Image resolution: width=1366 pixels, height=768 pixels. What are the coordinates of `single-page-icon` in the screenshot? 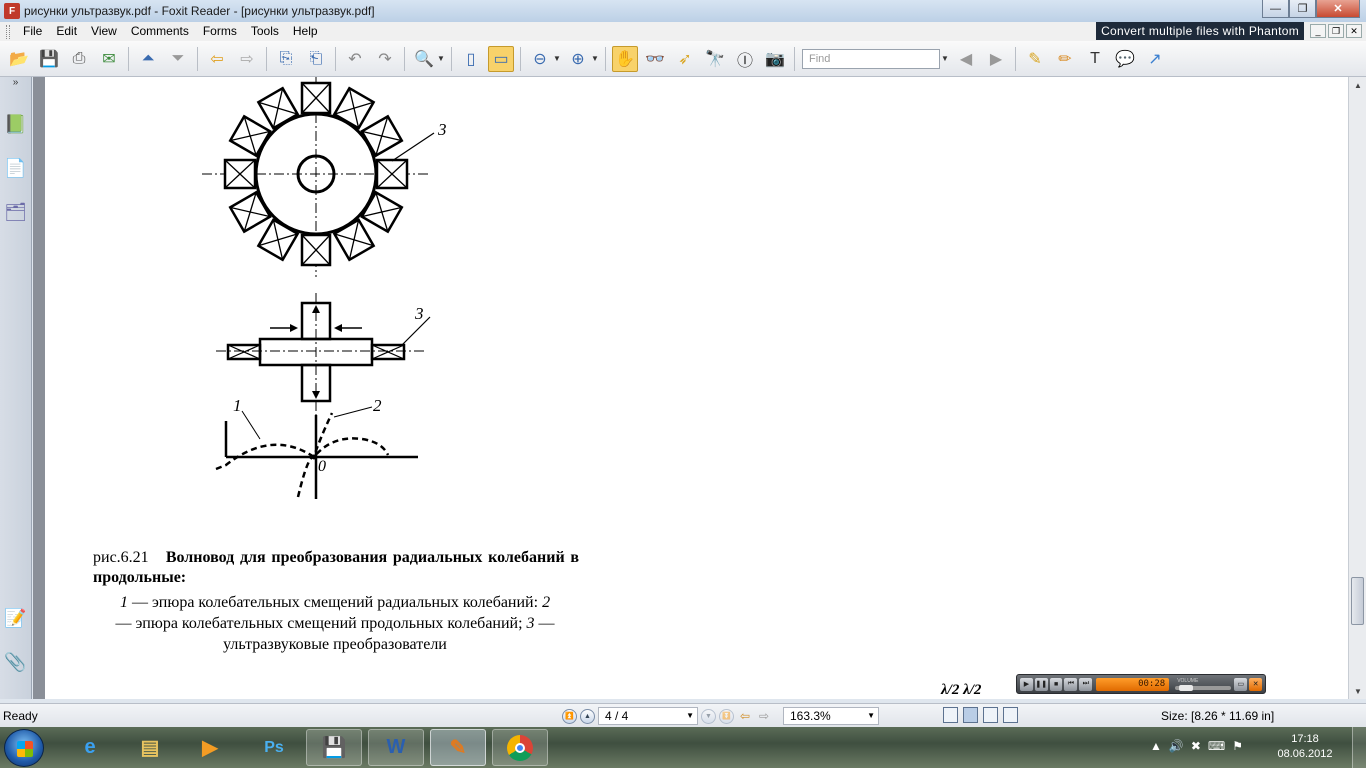 It's located at (950, 715).